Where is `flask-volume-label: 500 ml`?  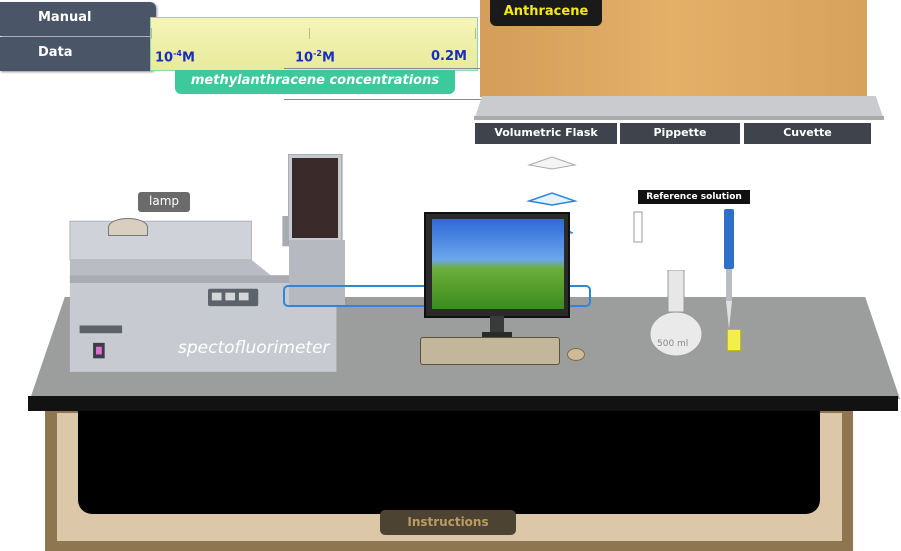 flask-volume-label: 500 ml is located at coordinates (673, 344).